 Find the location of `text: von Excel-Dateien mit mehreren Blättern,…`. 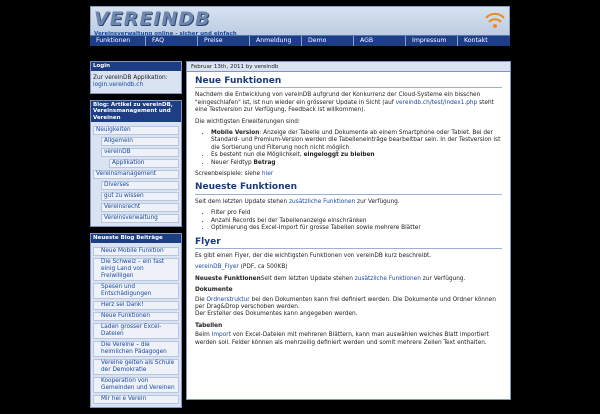

text: von Excel-Dateien mit mehreren Blättern,… is located at coordinates (342, 339).